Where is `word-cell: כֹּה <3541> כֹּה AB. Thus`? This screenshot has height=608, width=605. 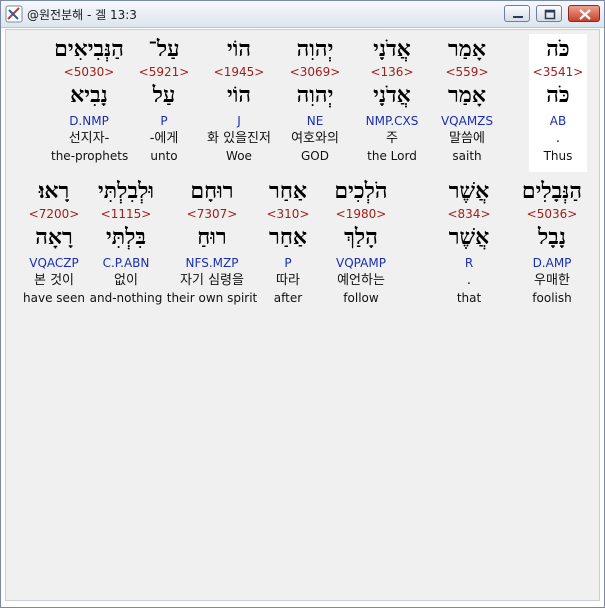
word-cell: כֹּה <3541> כֹּה AB. Thus is located at coordinates (558, 103).